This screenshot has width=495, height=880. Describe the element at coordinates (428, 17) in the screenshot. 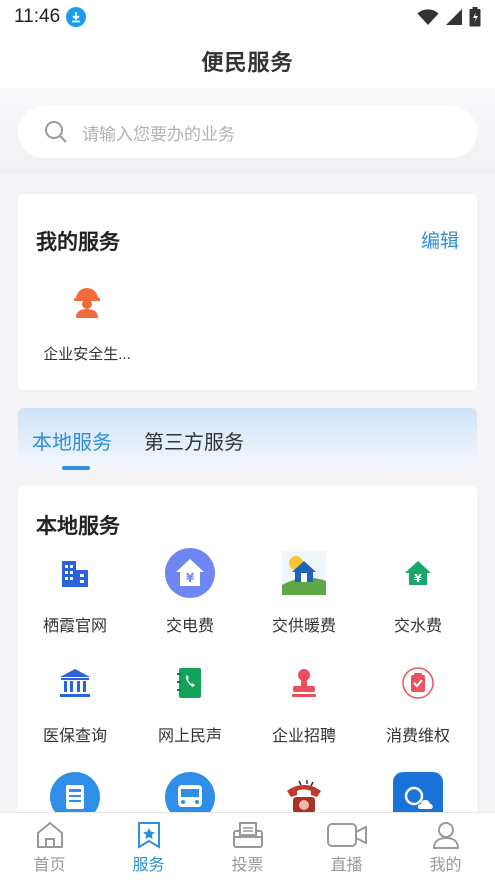

I see `wifi-icon` at that location.